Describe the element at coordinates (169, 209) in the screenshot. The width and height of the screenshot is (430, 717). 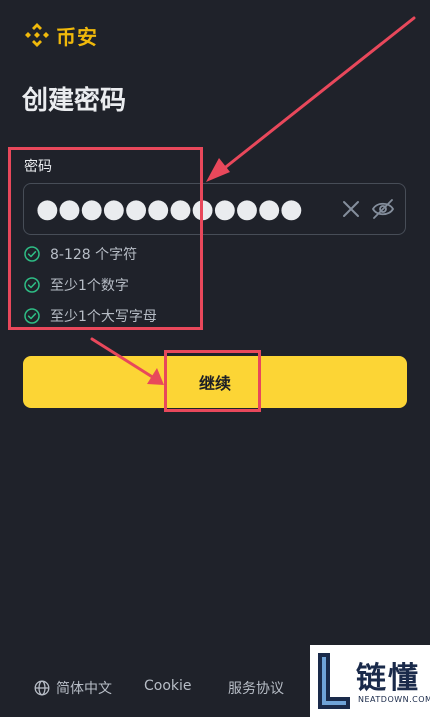
I see `password-value: ●●●●●●●●●●●●` at that location.